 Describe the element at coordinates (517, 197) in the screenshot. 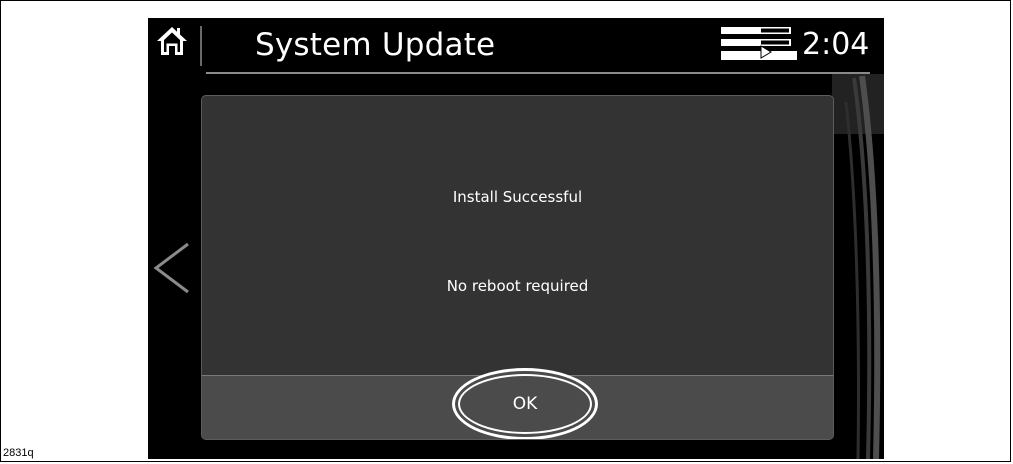

I see `dialog-message: Install Successful` at that location.